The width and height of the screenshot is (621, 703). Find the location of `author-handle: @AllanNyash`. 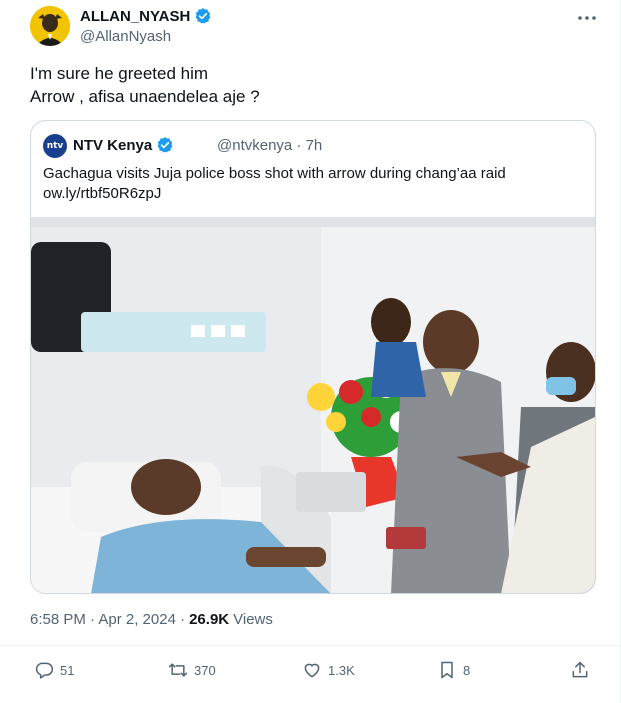

author-handle: @AllanNyash is located at coordinates (125, 36).